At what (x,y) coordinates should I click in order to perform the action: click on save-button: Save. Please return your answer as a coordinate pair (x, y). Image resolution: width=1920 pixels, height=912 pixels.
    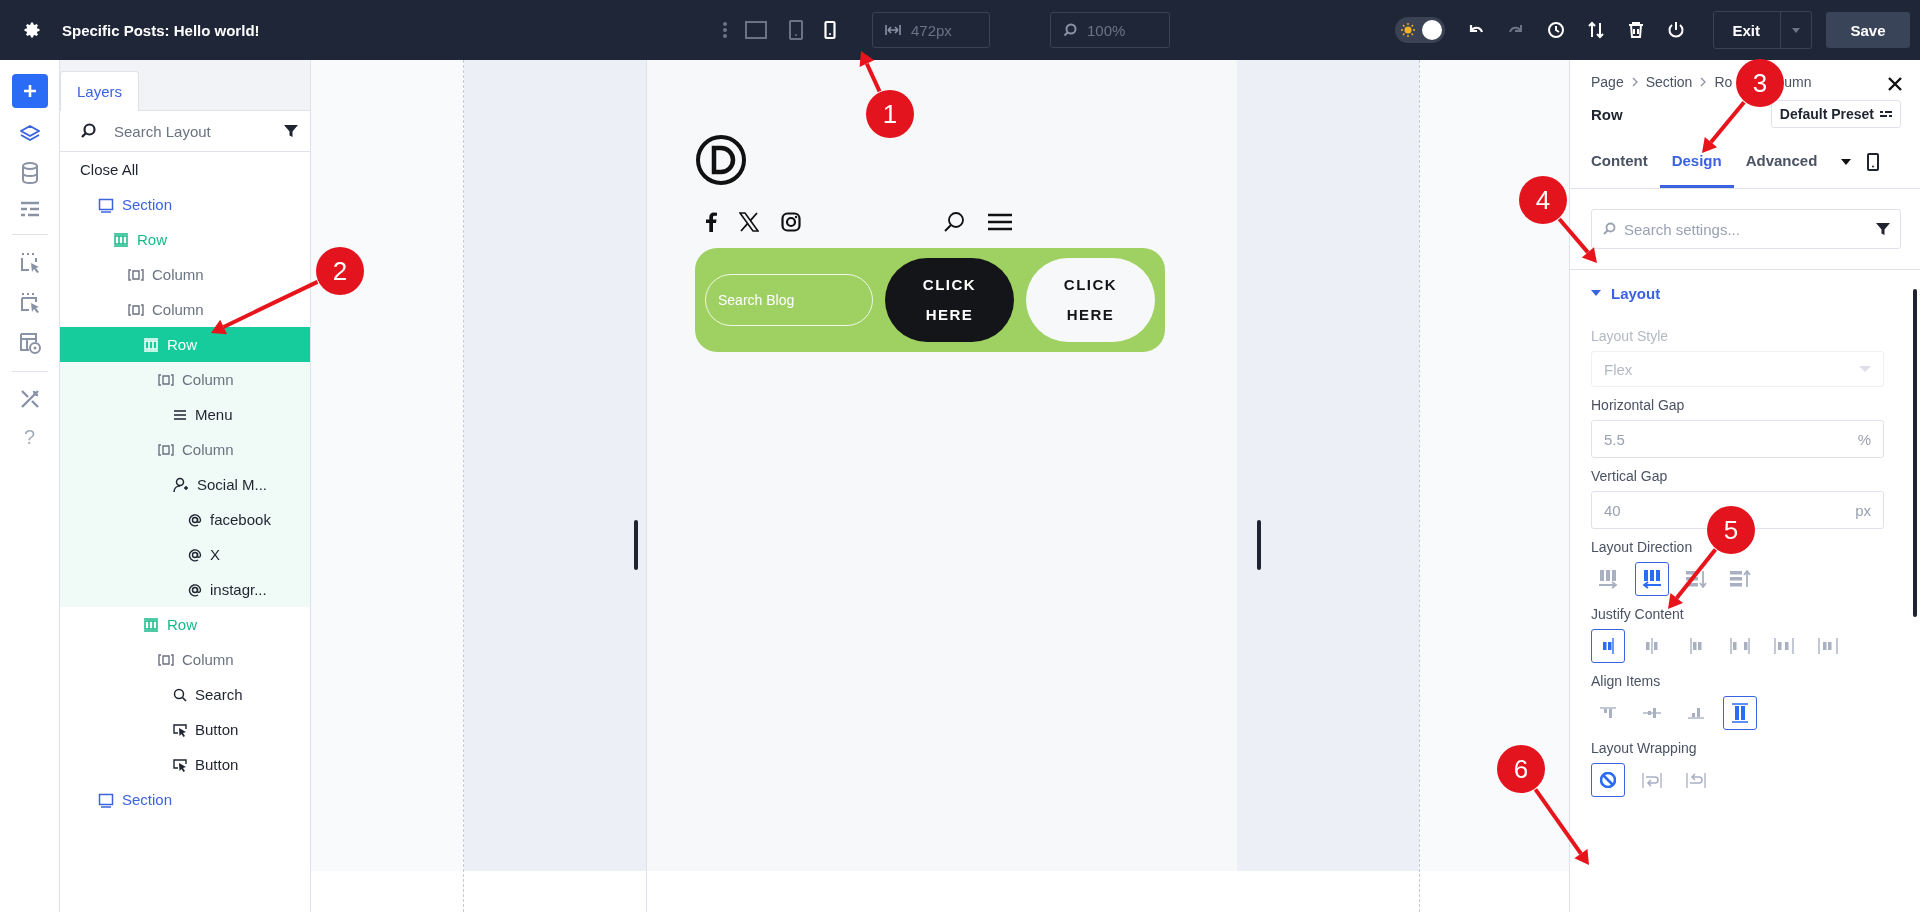
    Looking at the image, I should click on (1868, 30).